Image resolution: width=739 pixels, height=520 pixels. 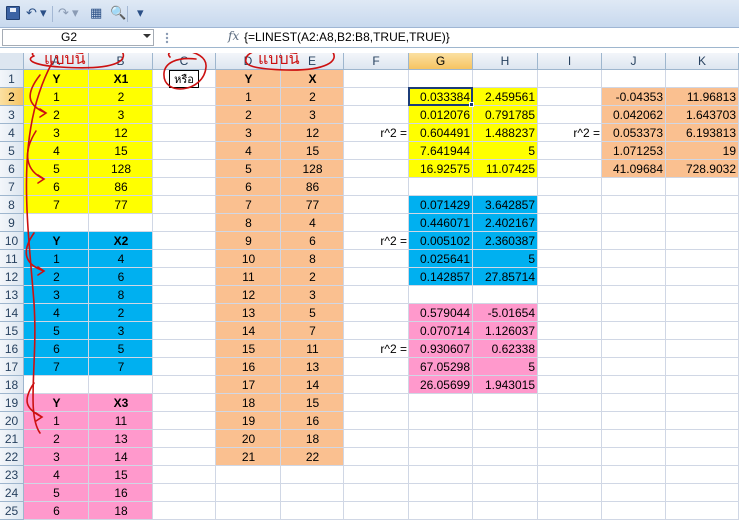 I want to click on customize-toolbar-icon: ▾, so click(x=140, y=13).